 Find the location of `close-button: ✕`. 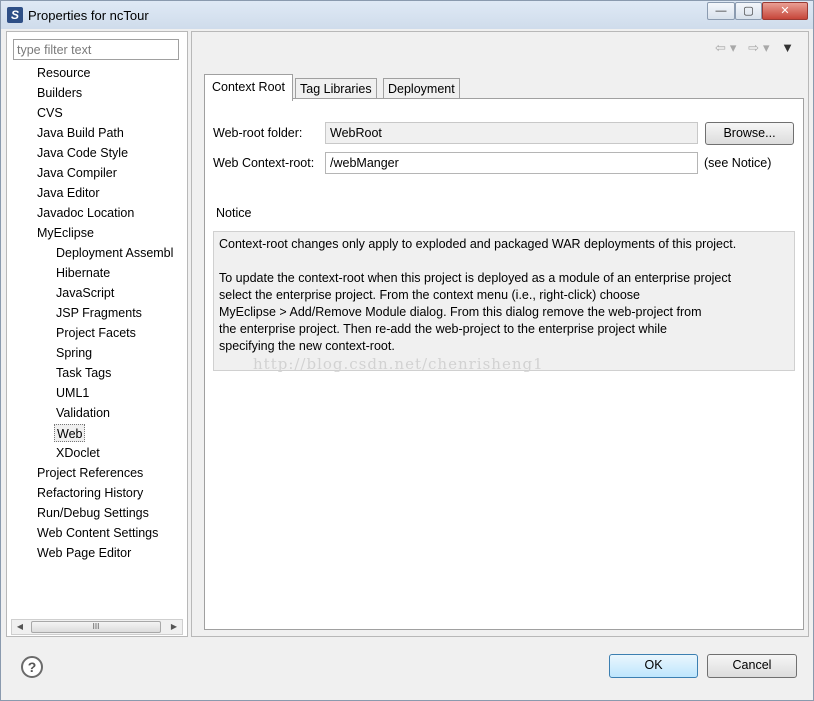

close-button: ✕ is located at coordinates (785, 11).